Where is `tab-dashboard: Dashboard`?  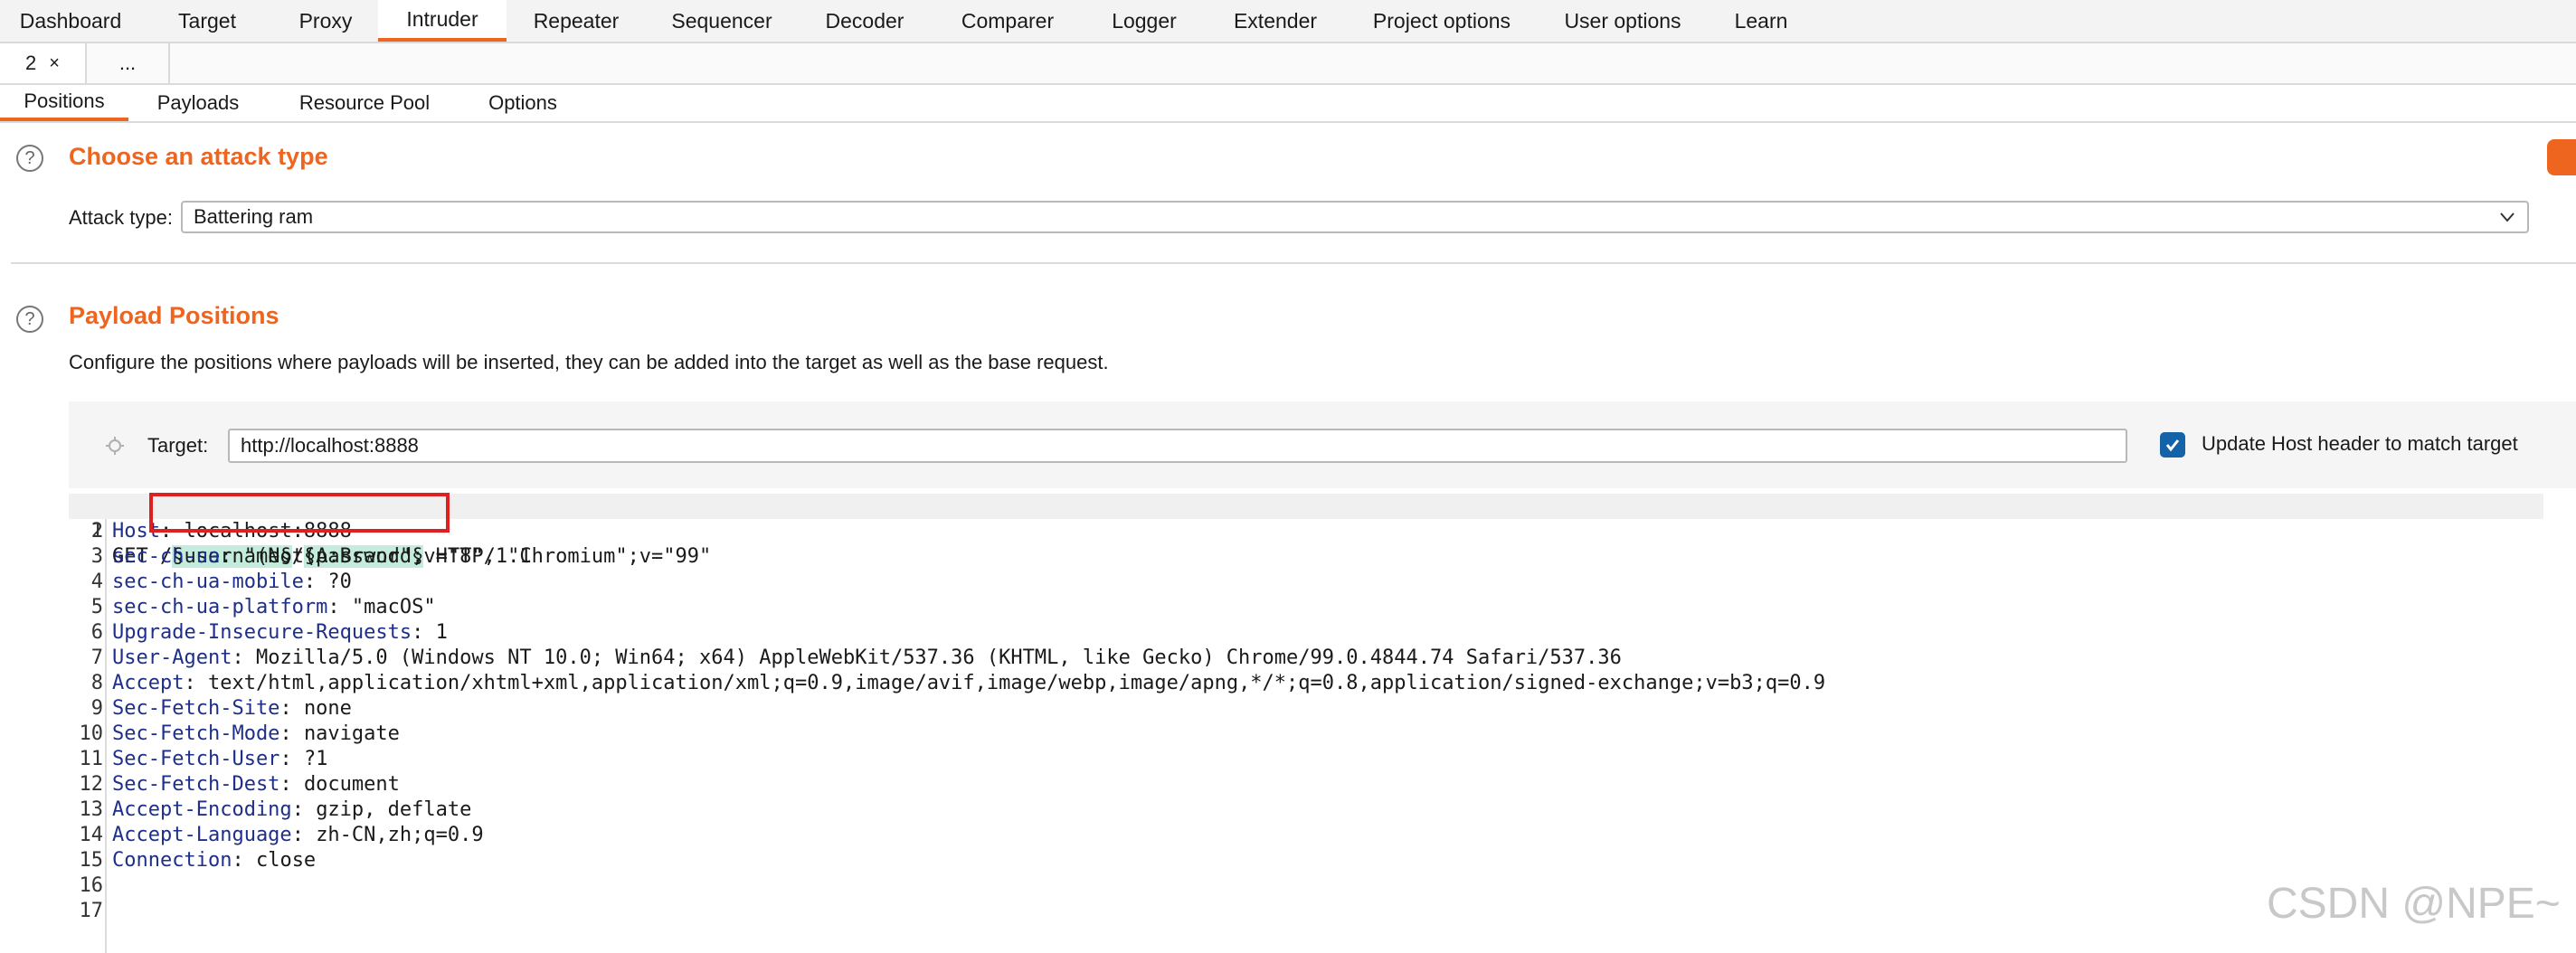 tab-dashboard: Dashboard is located at coordinates (70, 21).